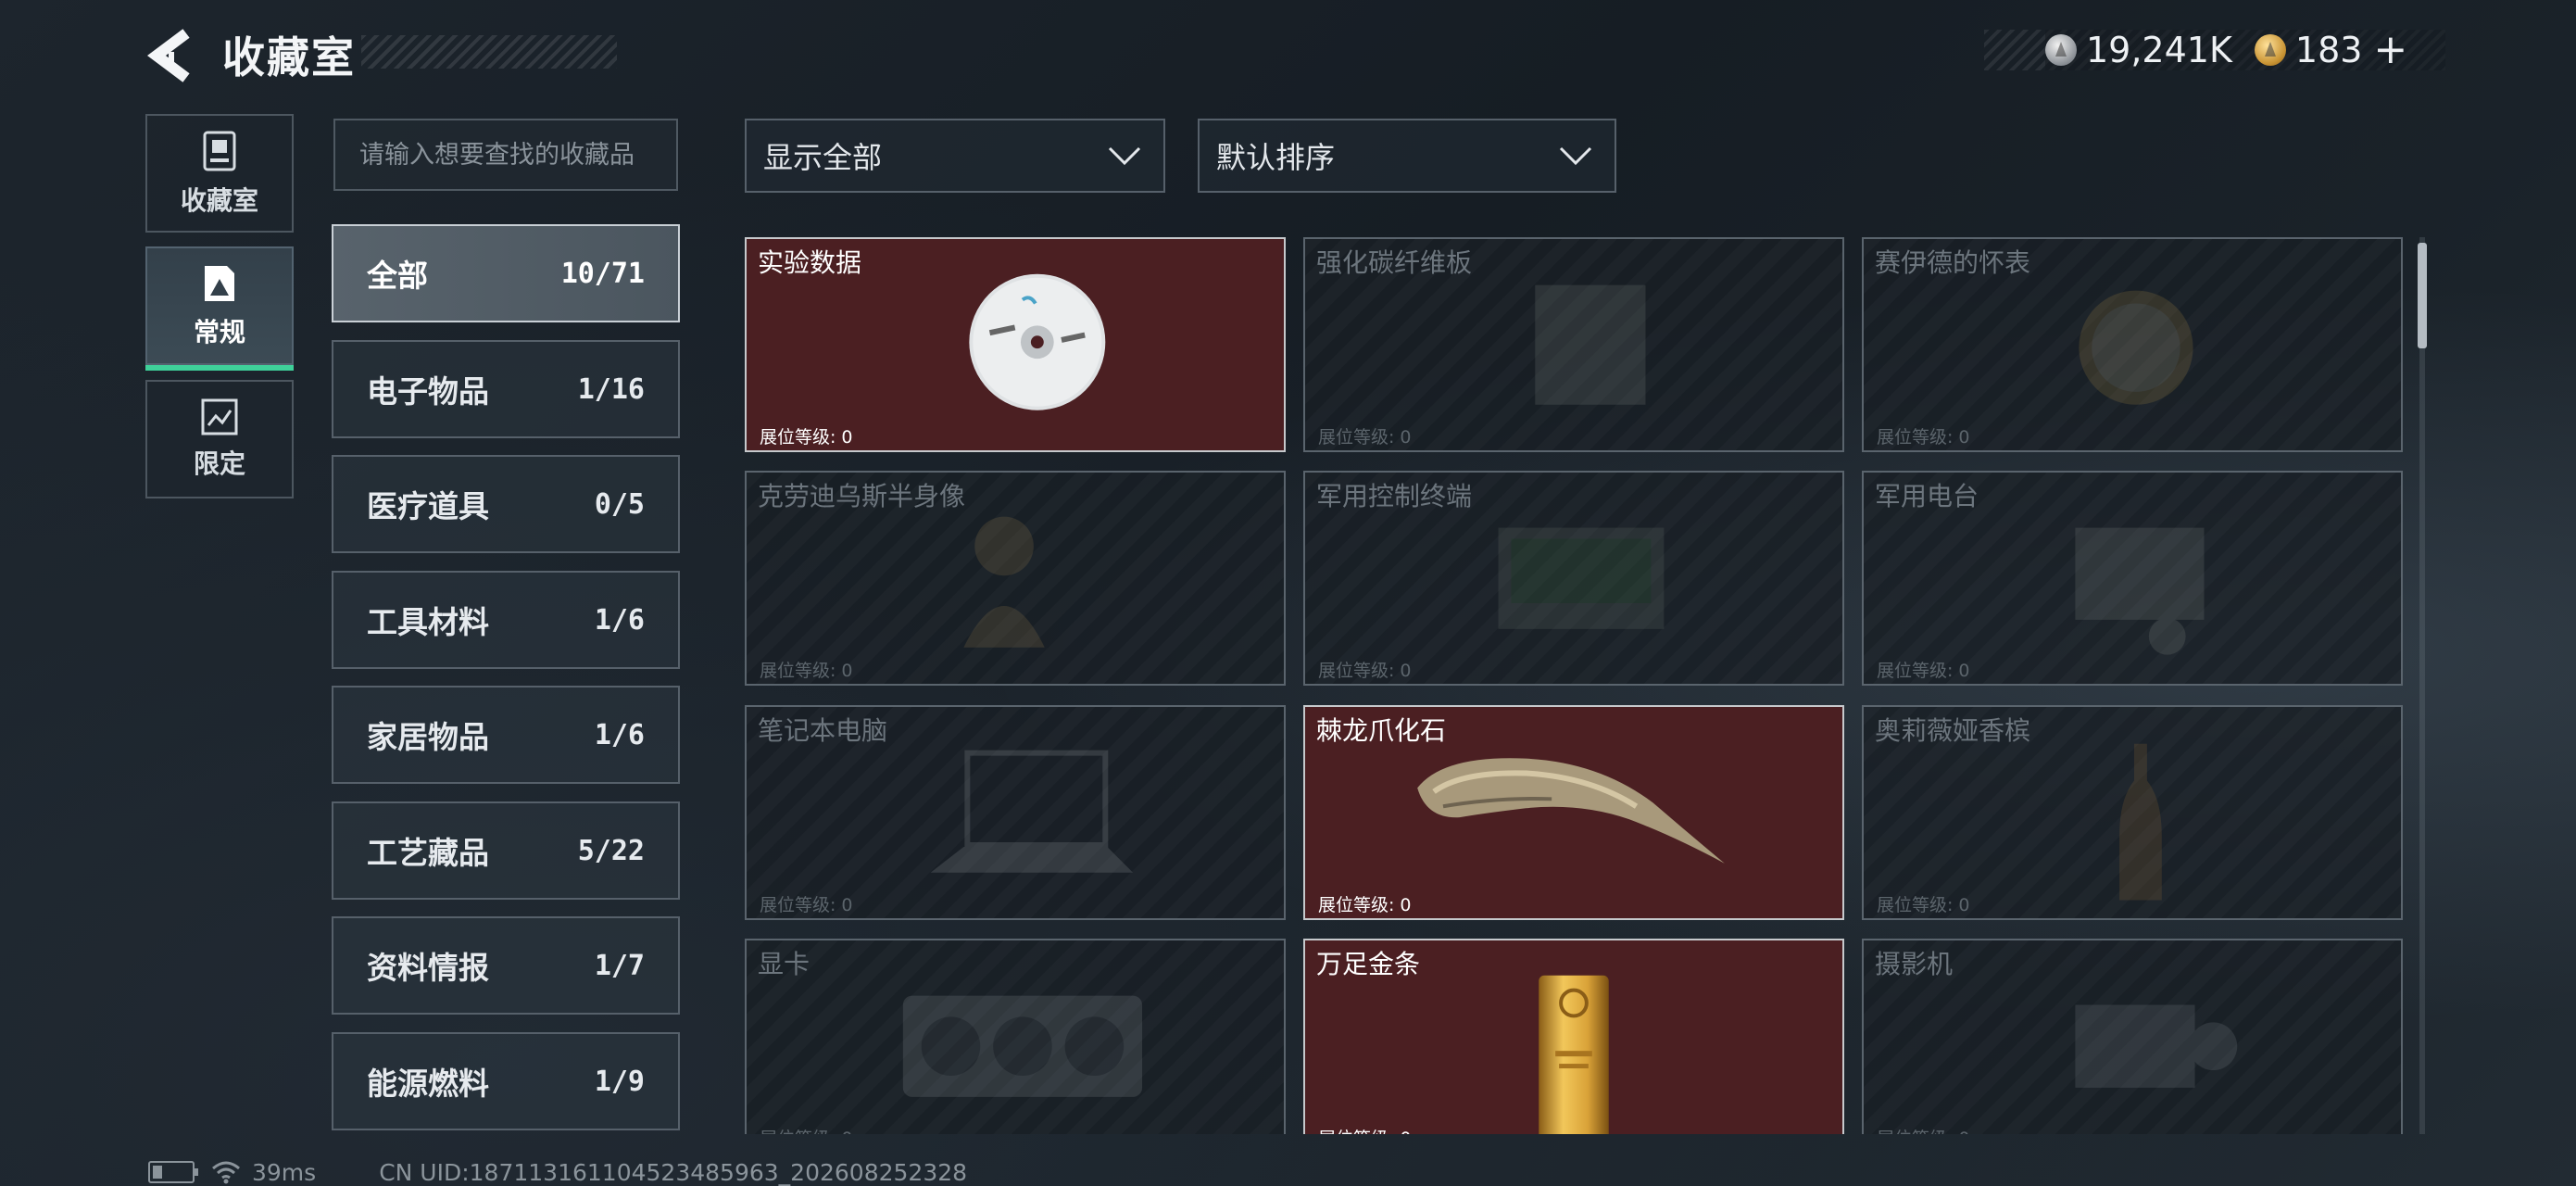 The width and height of the screenshot is (2576, 1186). Describe the element at coordinates (1022, 1046) in the screenshot. I see `graphics-card-icon` at that location.